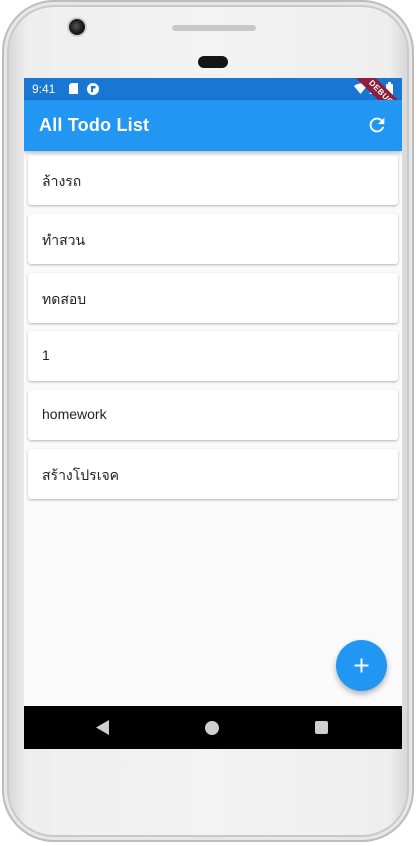 This screenshot has width=418, height=846. What do you see at coordinates (62, 181) in the screenshot?
I see `todo-item-label: ล้างรถ` at bounding box center [62, 181].